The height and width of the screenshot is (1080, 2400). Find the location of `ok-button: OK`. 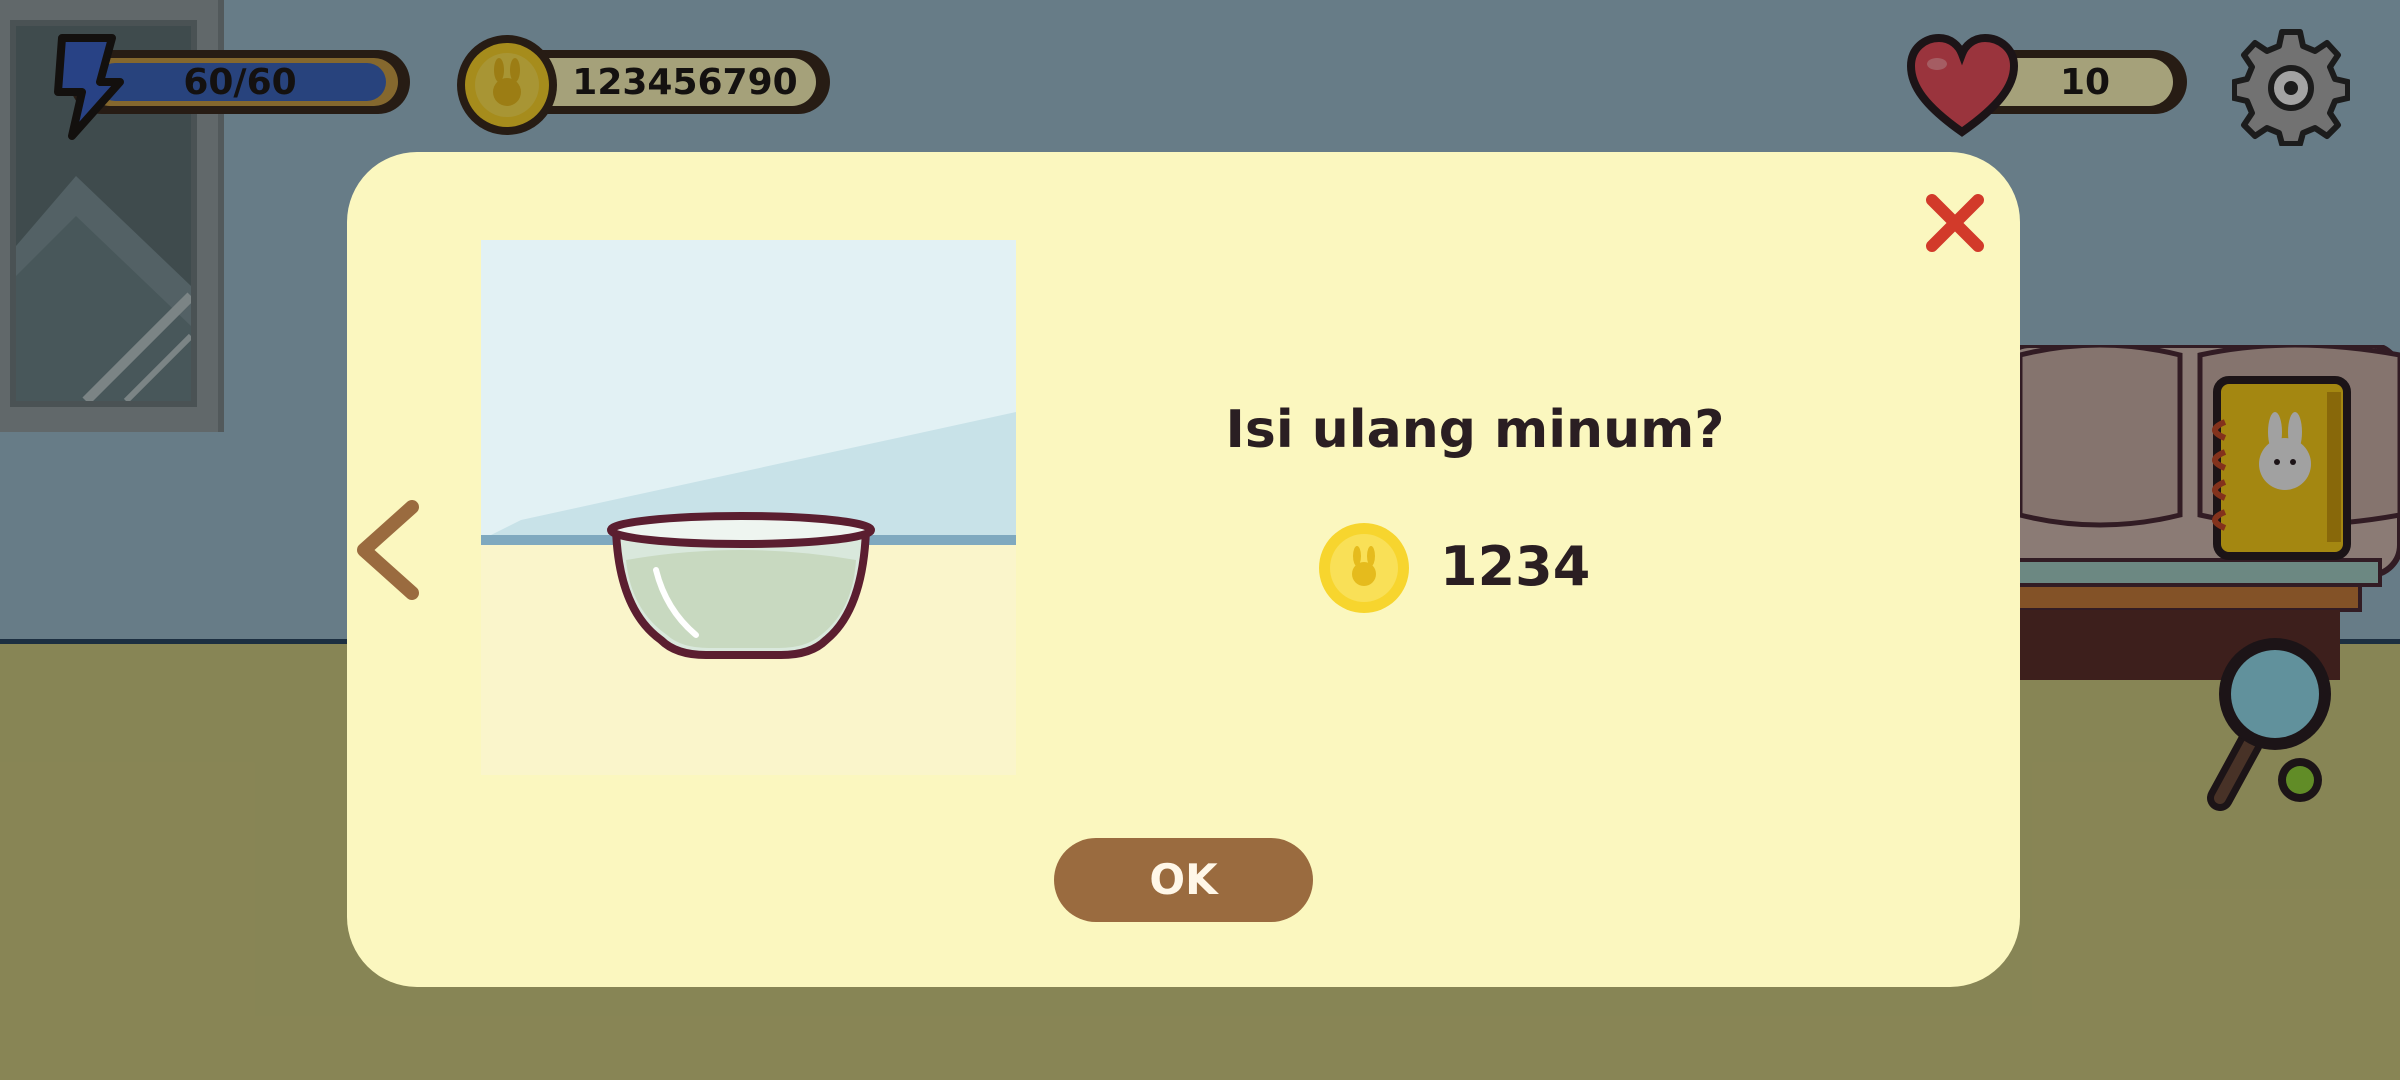

ok-button: OK is located at coordinates (1183, 880).